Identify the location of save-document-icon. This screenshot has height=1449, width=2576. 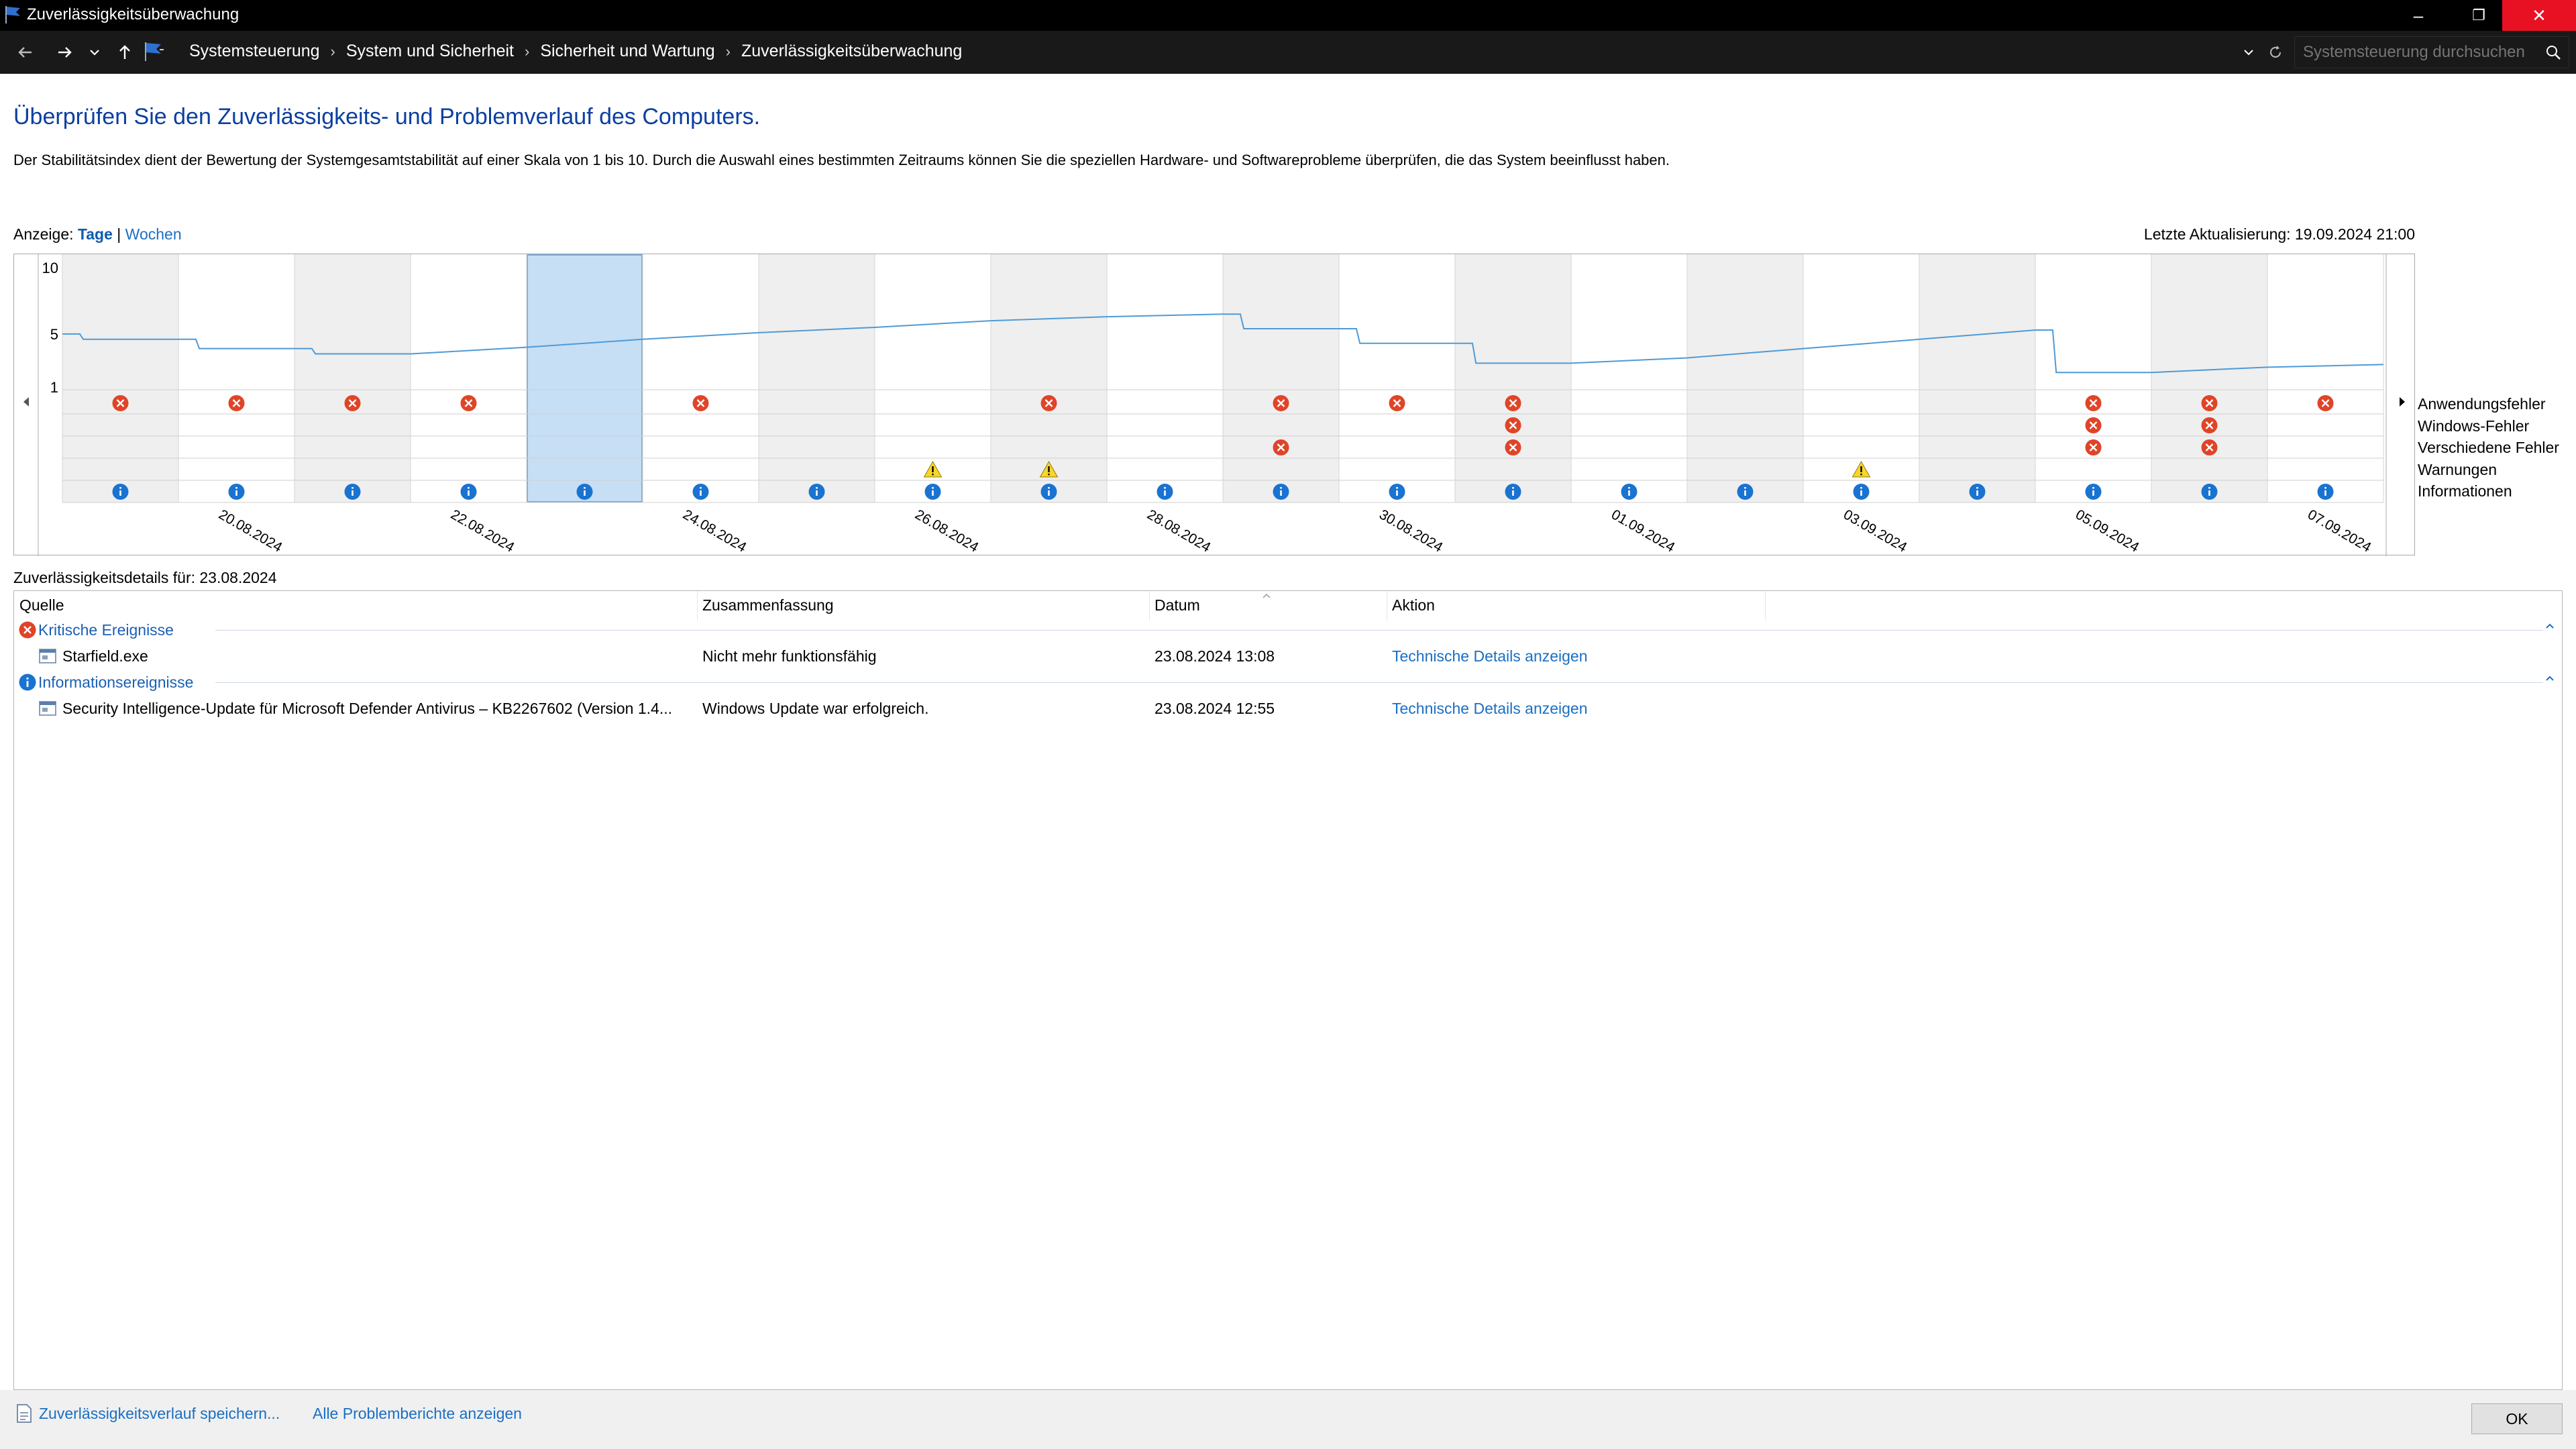
(24, 1413).